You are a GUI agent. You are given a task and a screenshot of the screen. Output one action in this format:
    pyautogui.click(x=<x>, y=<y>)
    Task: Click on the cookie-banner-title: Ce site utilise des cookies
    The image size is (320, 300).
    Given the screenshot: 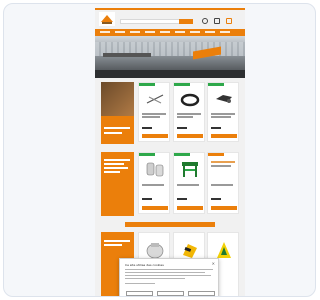 What is the action you would take?
    pyautogui.click(x=144, y=265)
    